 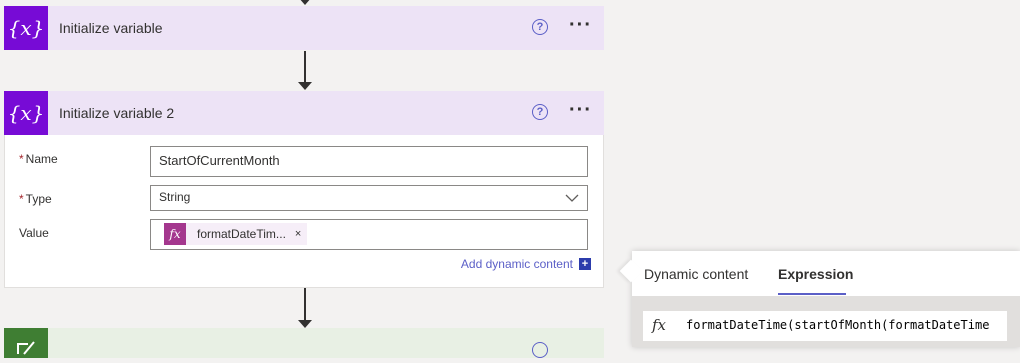 I want to click on card-title: Initialize variable, so click(x=111, y=28).